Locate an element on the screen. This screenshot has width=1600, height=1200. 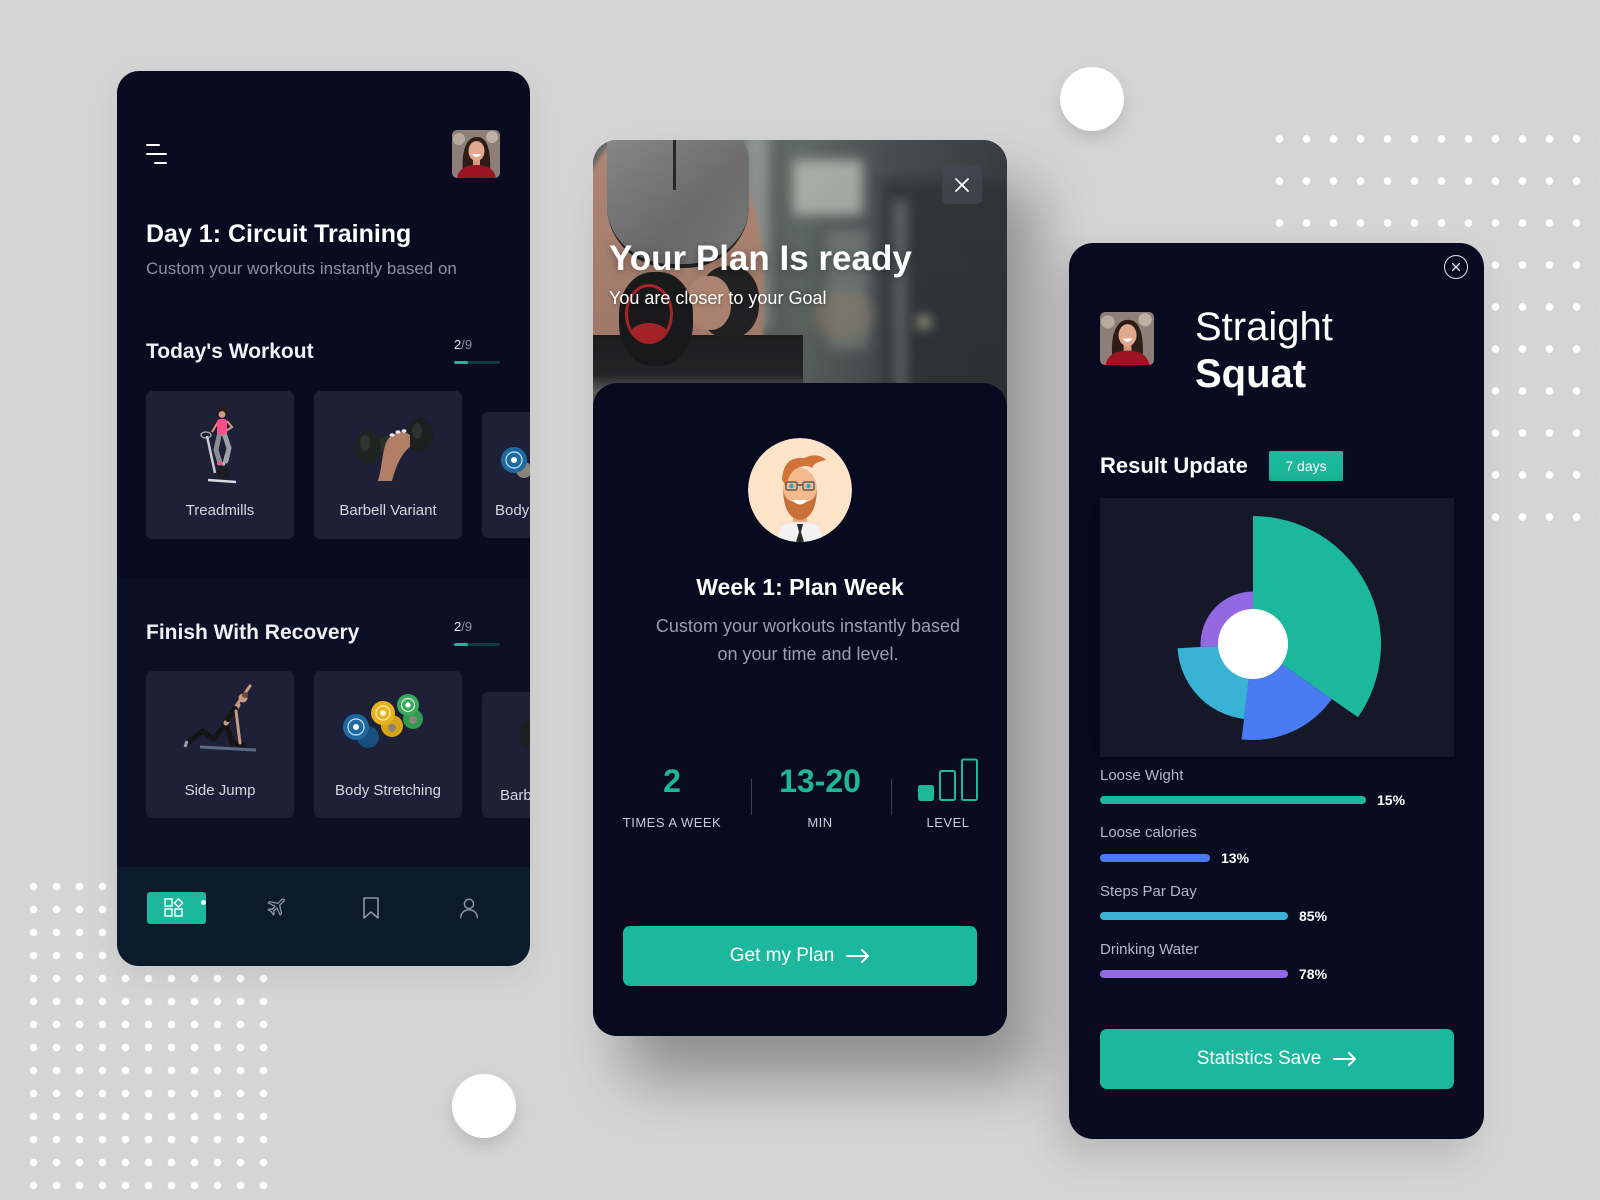
weight-plates-icon is located at coordinates (383, 721).